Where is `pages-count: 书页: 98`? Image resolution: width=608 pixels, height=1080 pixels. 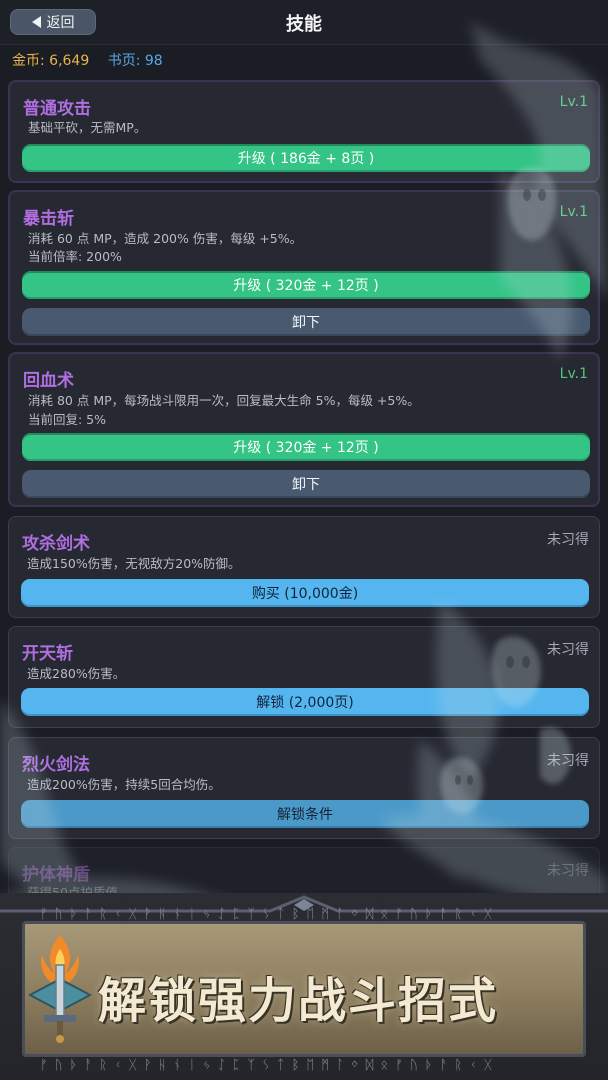
pages-count: 书页: 98 is located at coordinates (135, 61).